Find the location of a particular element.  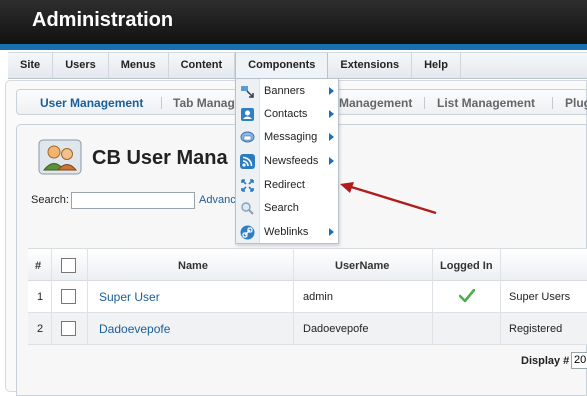

menu-site: Site is located at coordinates (31, 65).